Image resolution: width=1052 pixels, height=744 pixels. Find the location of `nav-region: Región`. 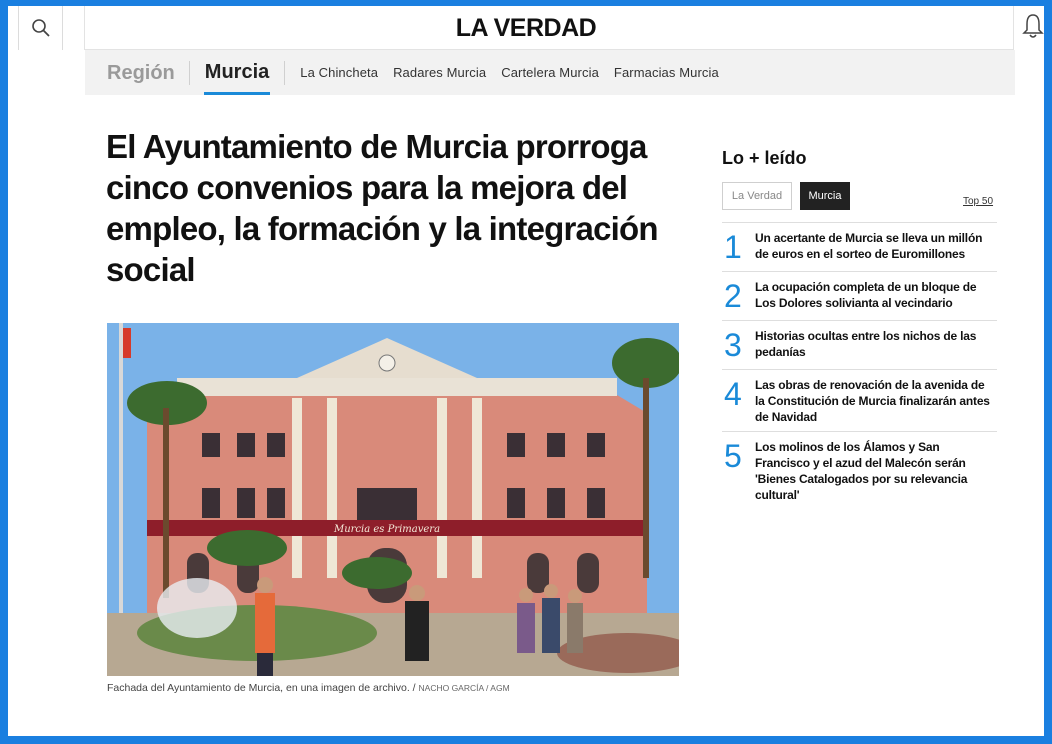

nav-region: Región is located at coordinates (137, 72).